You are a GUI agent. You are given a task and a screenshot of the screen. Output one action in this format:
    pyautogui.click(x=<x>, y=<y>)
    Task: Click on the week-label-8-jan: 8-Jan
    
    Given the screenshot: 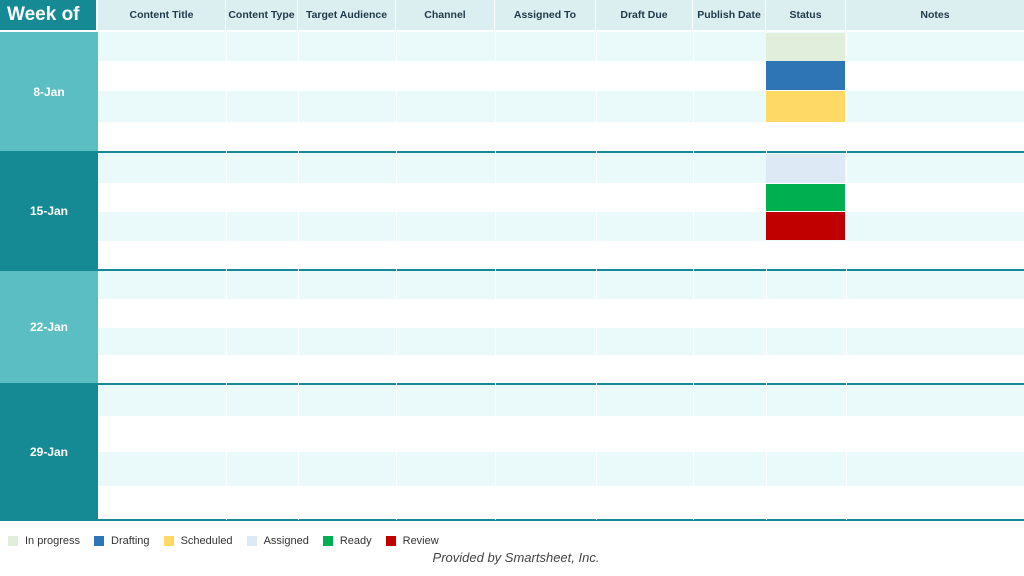 What is the action you would take?
    pyautogui.click(x=49, y=91)
    